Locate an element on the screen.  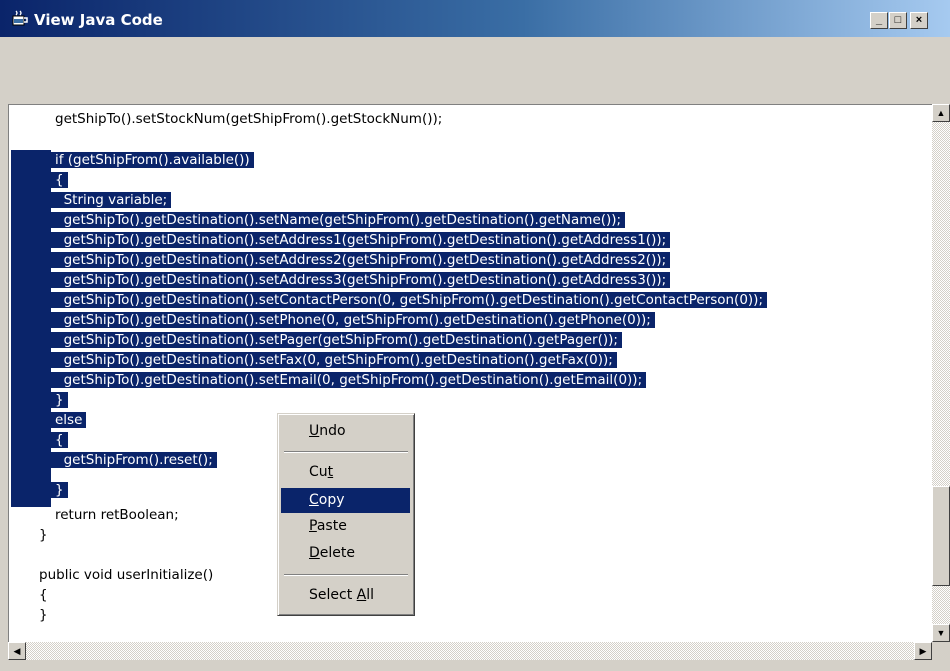
accel-key: P is located at coordinates (313, 526).